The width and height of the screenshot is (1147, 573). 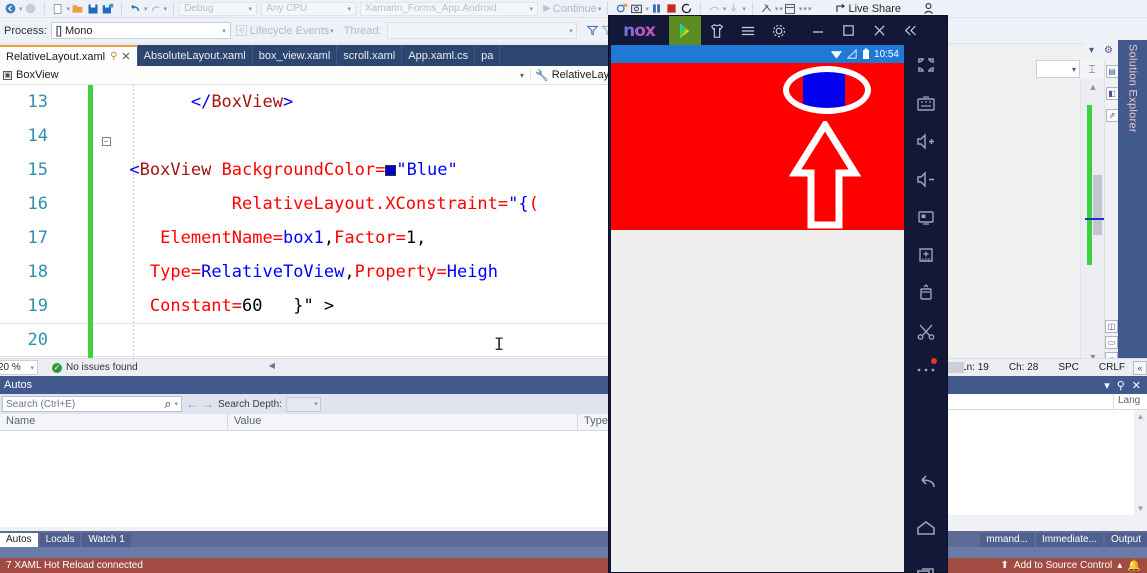 What do you see at coordinates (95, 367) in the screenshot?
I see `issues-indicator: ✓ No issues found` at bounding box center [95, 367].